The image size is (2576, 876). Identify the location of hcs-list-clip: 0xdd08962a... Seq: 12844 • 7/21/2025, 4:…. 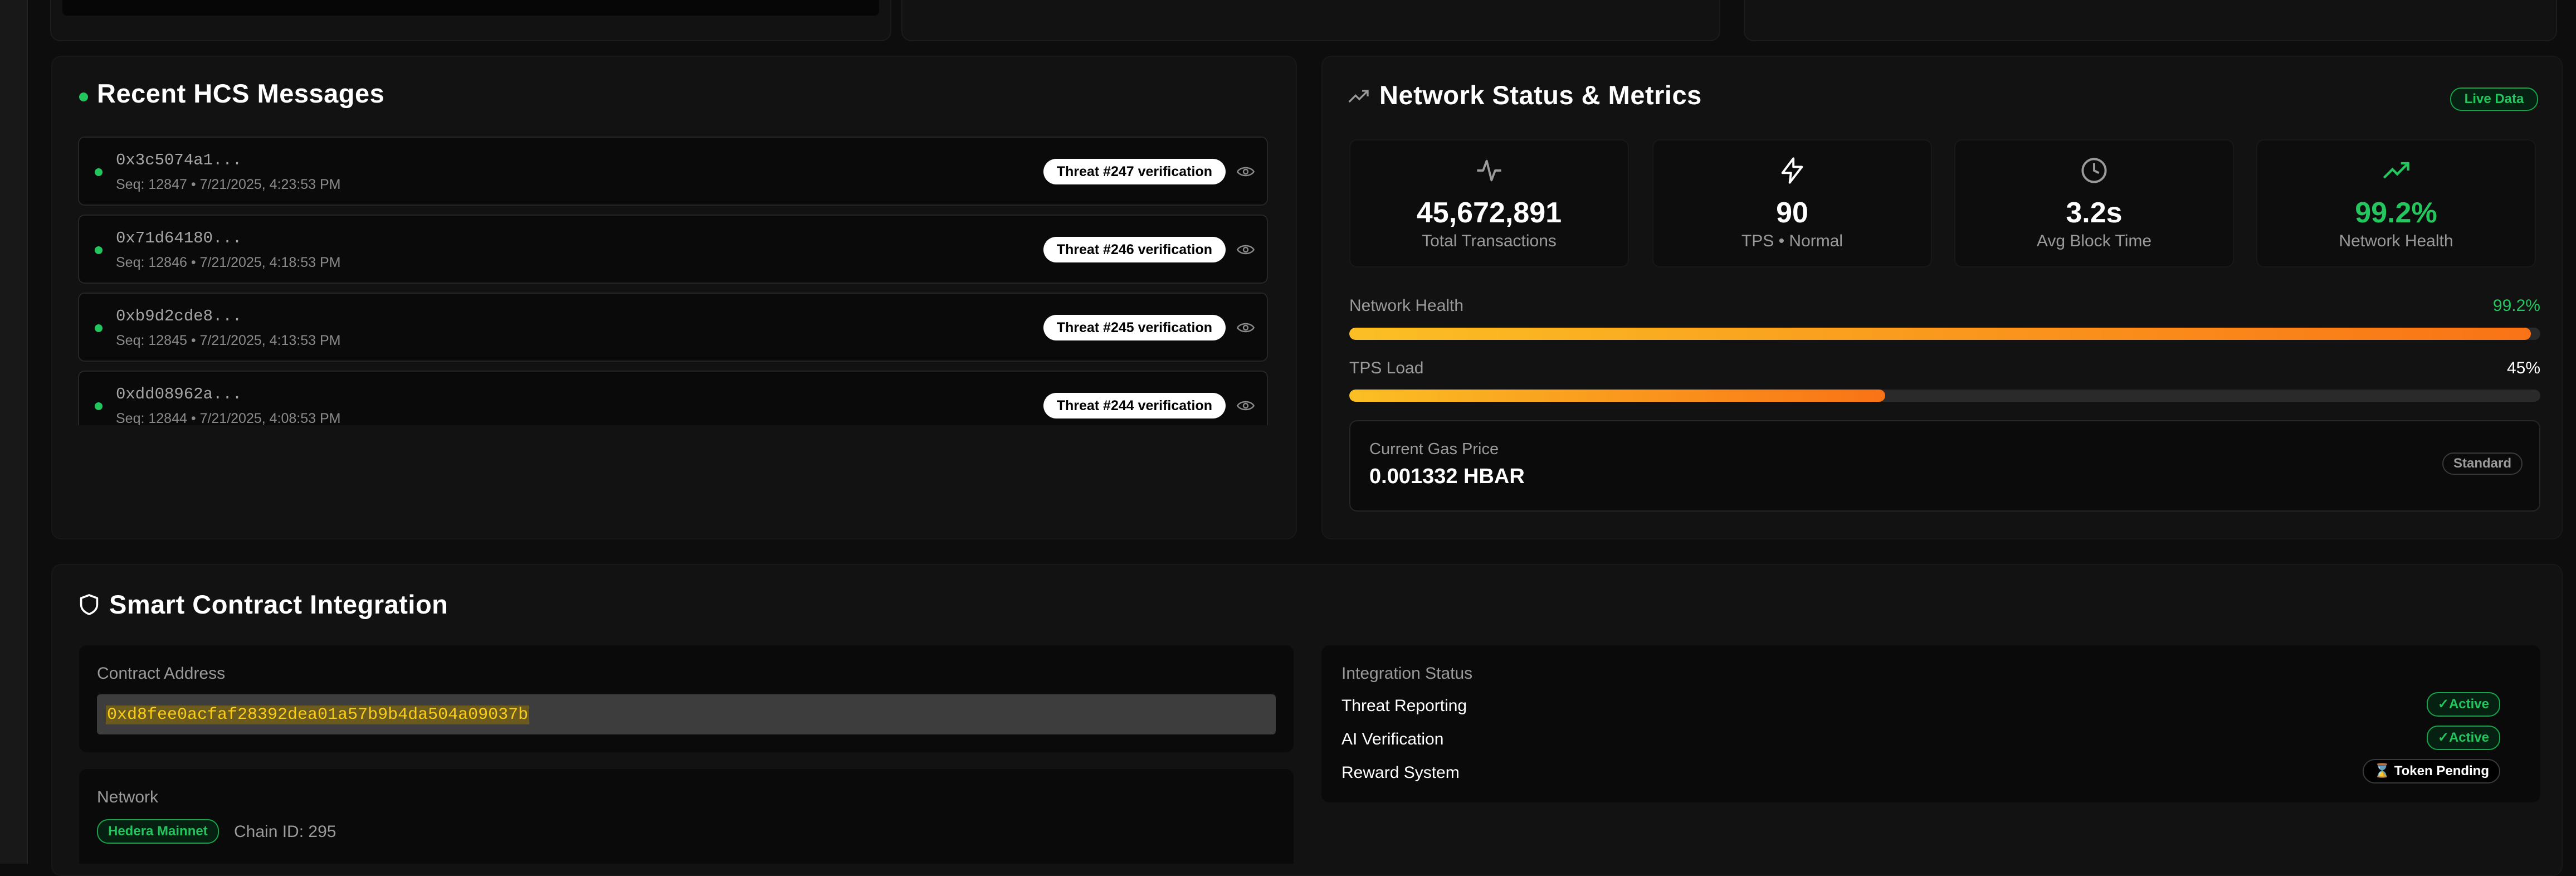
(673, 398).